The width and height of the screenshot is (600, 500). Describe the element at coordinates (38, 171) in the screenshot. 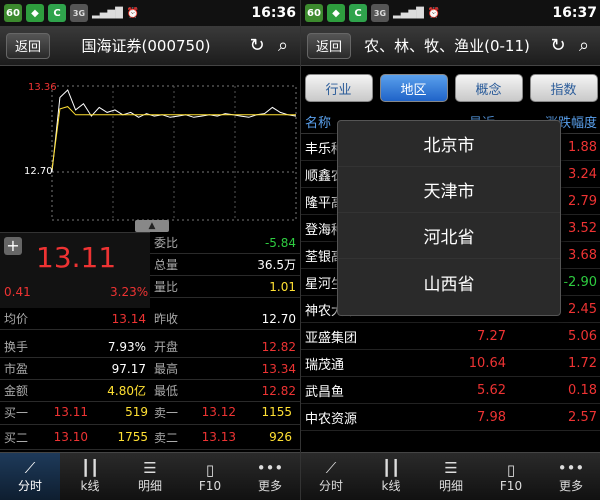

I see `chart-mid-label: 12.70` at that location.